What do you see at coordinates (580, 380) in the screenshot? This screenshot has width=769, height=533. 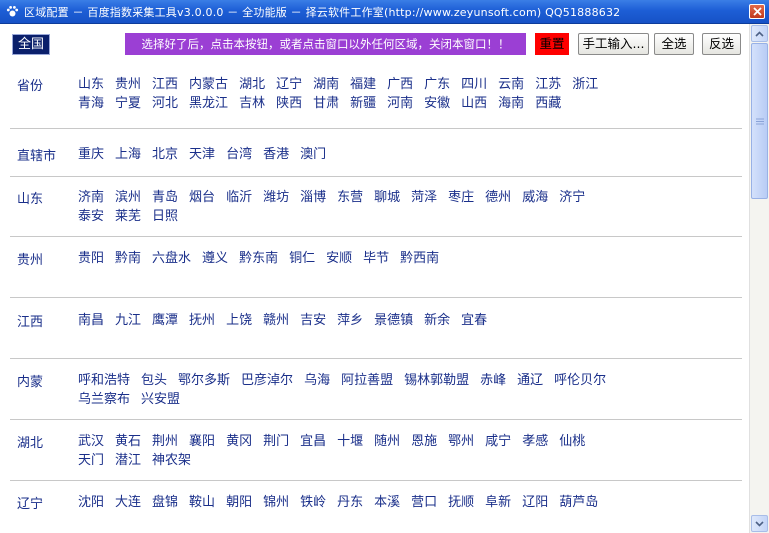 I see `region-item: 呼伦贝尔` at bounding box center [580, 380].